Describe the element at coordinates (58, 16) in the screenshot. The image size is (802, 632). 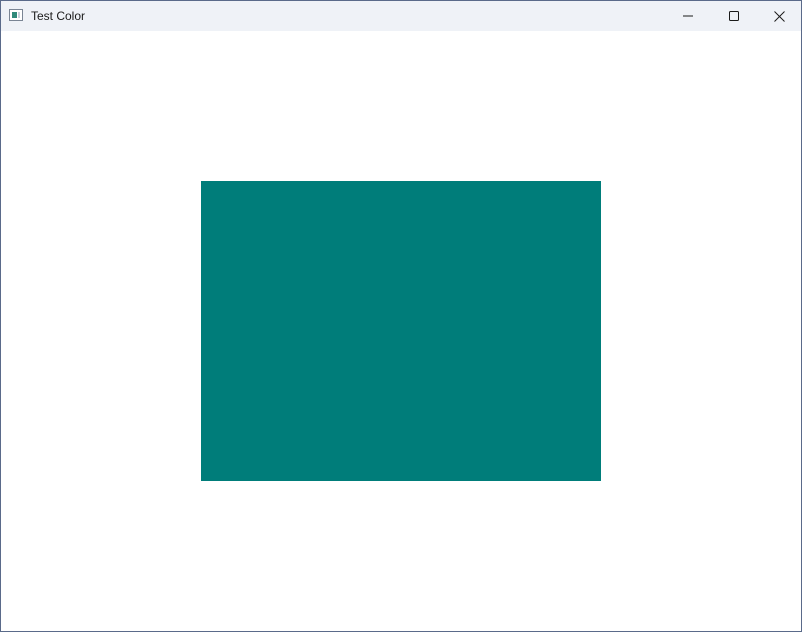
I see `window-title: Test Color` at that location.